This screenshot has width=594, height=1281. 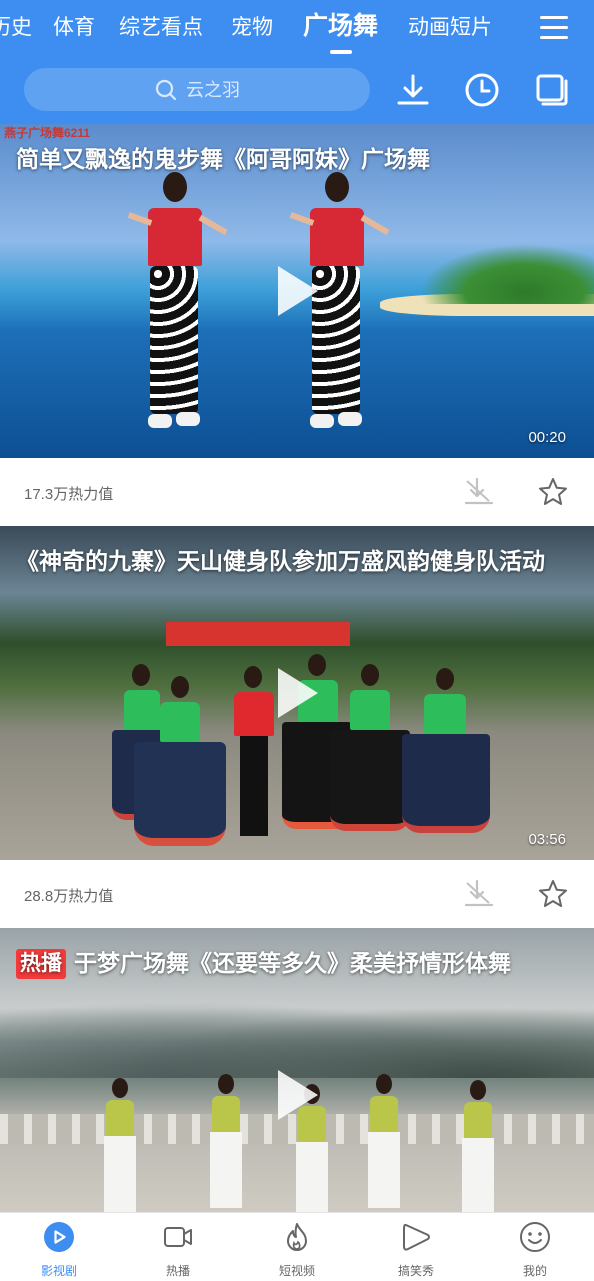 I want to click on nav-item-short-video: 短视频, so click(x=297, y=1247).